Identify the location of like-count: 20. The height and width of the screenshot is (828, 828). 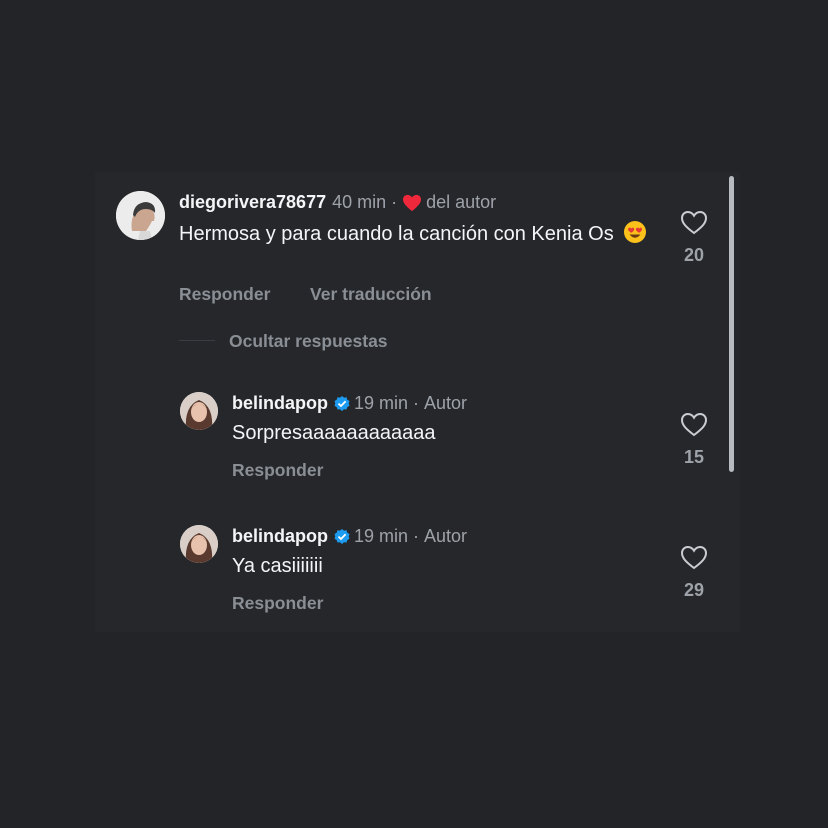
(694, 255).